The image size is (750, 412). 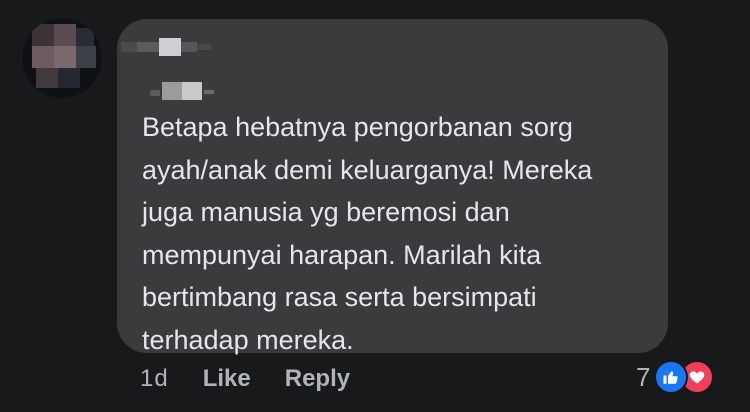 I want to click on reaction-count: 7, so click(x=643, y=376).